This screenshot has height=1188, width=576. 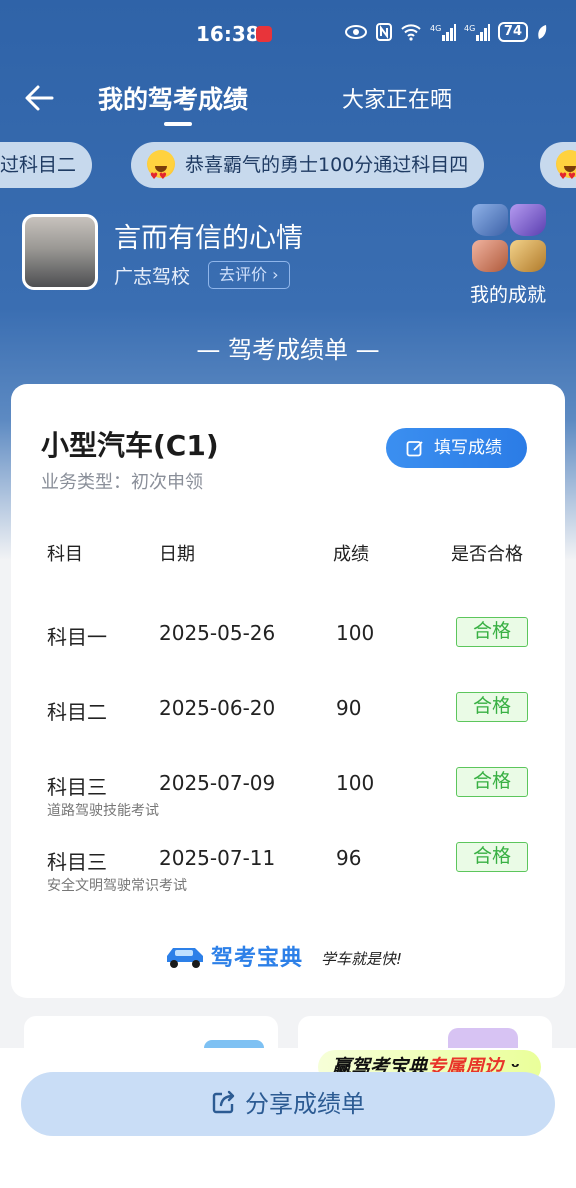 I want to click on row-score: 96, so click(x=349, y=858).